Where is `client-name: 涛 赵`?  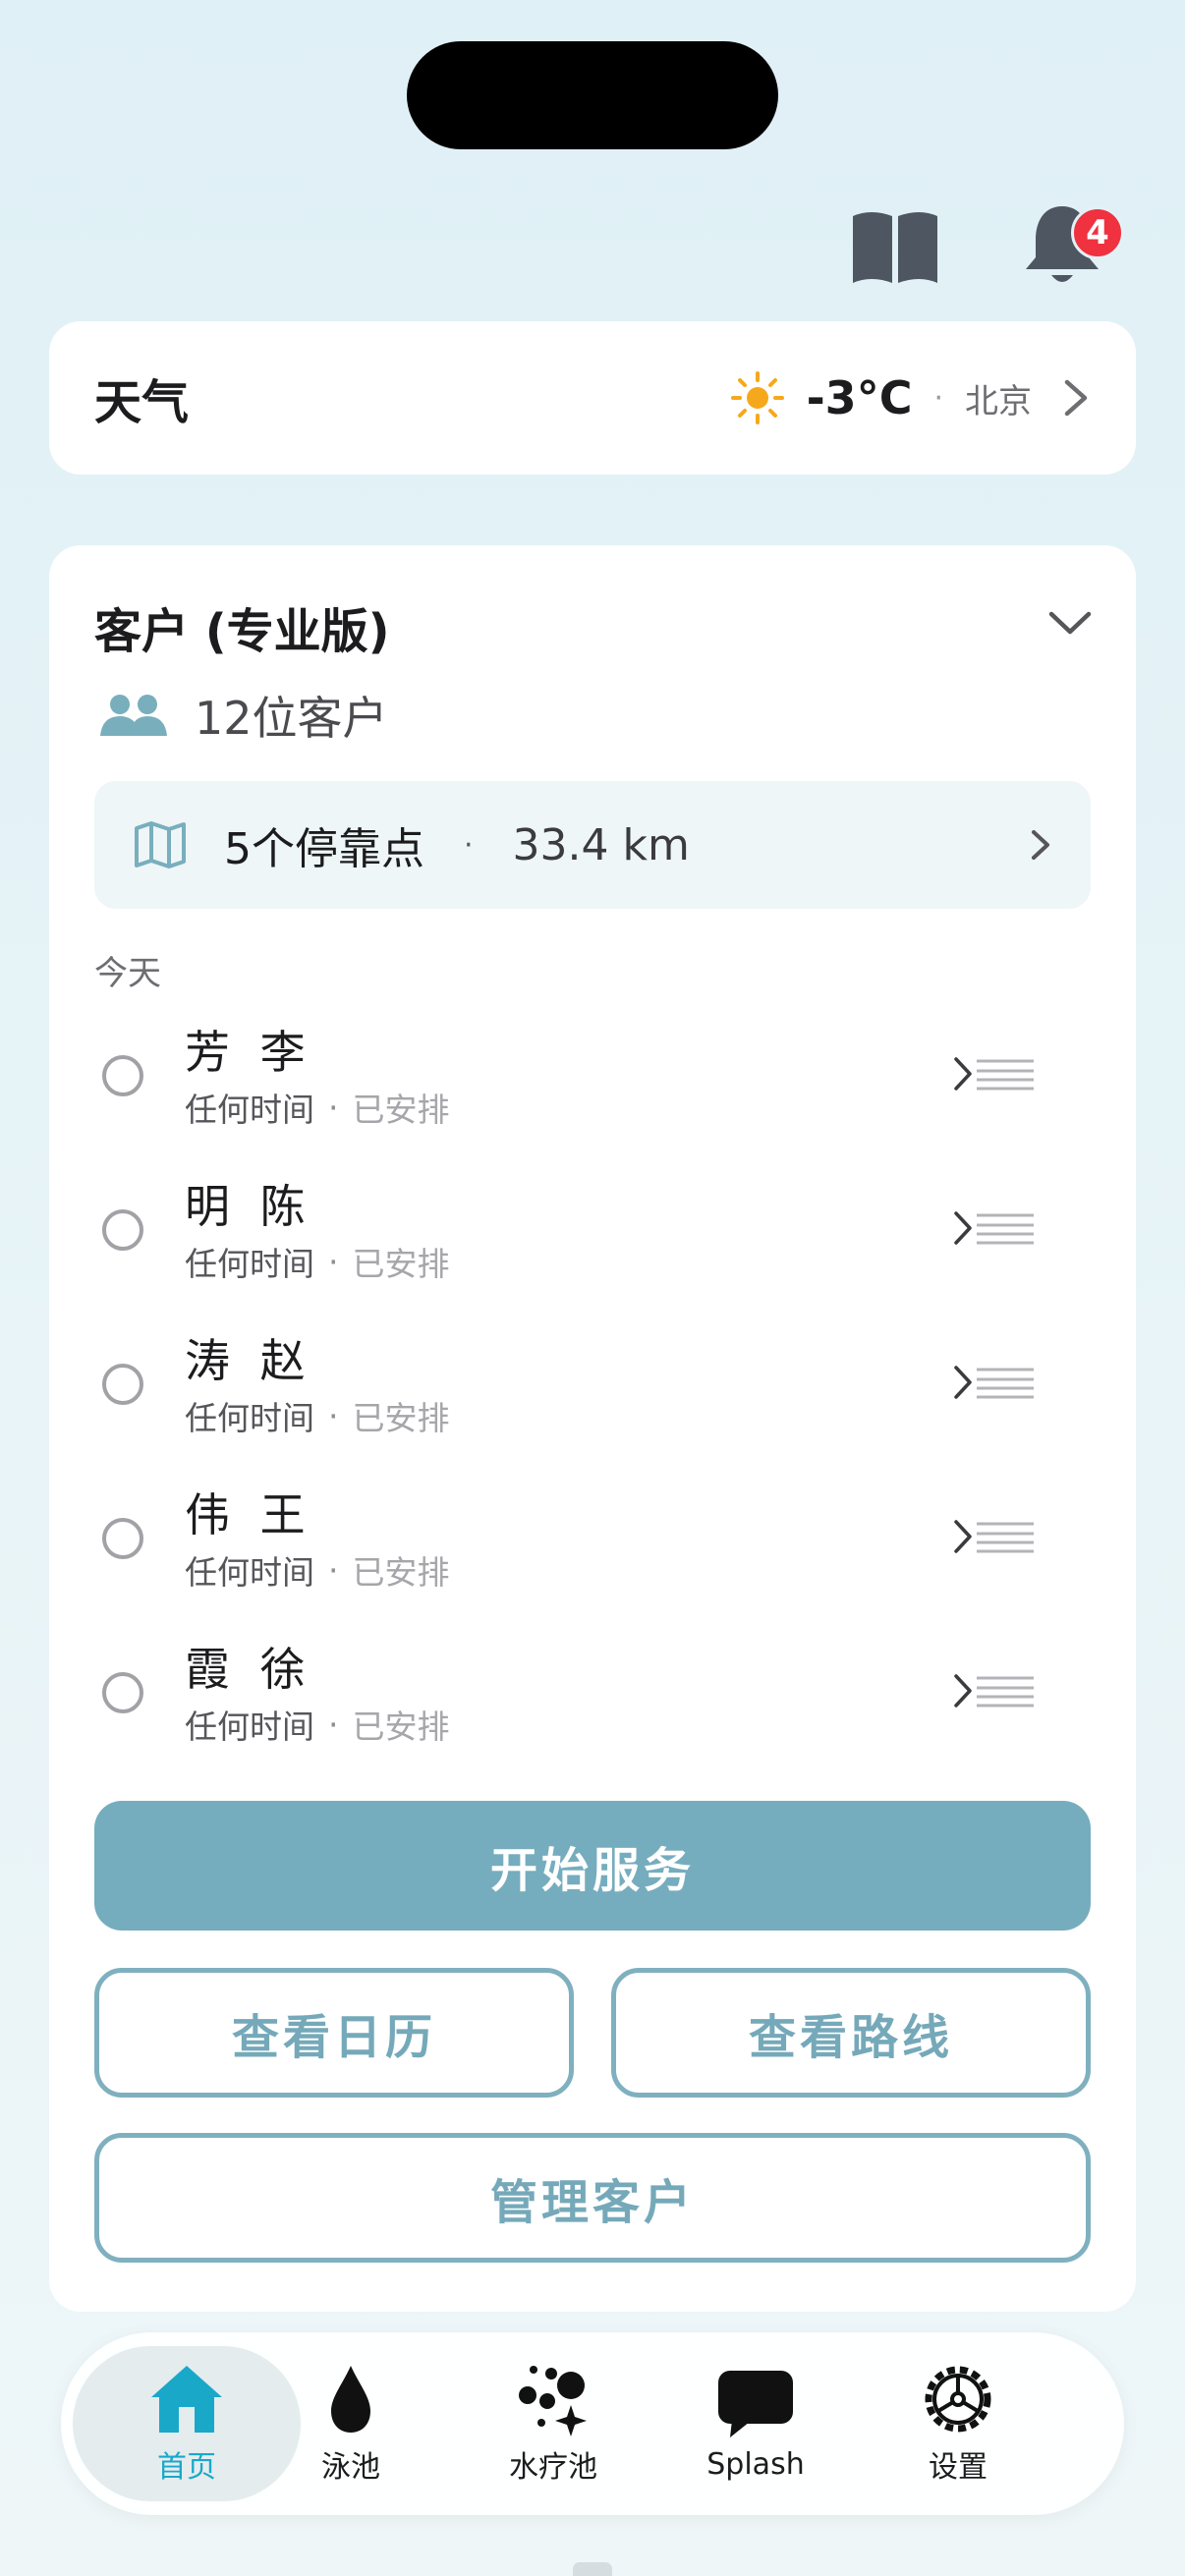
client-name: 涛 赵 is located at coordinates (249, 1360).